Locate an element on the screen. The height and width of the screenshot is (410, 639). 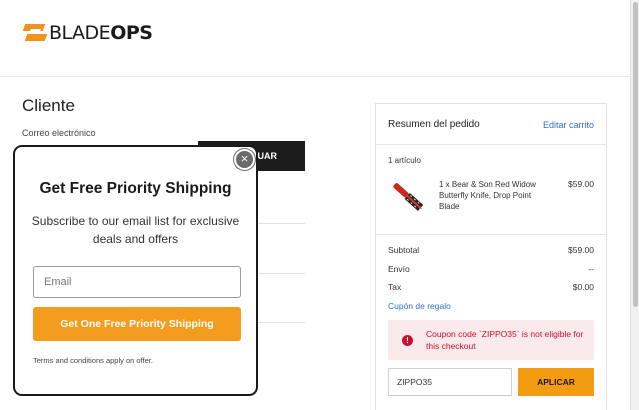
brand-logo: BLADEOPS is located at coordinates (87, 33).